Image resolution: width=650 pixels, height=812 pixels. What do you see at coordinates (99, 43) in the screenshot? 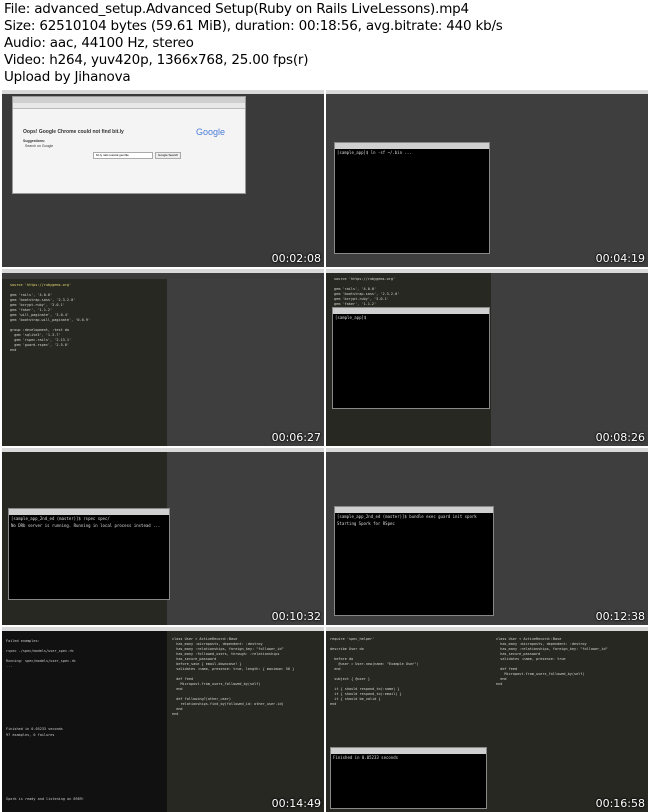
I see `audio-line: Audio: aac, 44100 Hz, stereo` at bounding box center [99, 43].